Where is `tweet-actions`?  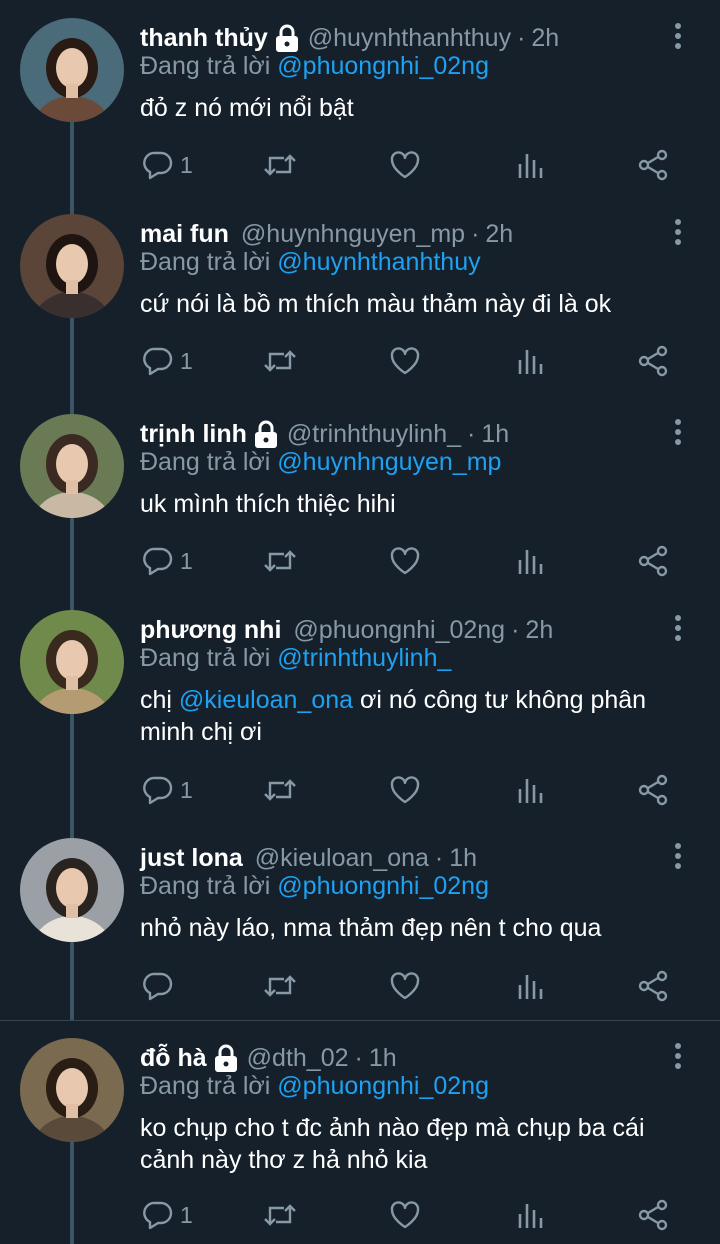
tweet-actions is located at coordinates (410, 986).